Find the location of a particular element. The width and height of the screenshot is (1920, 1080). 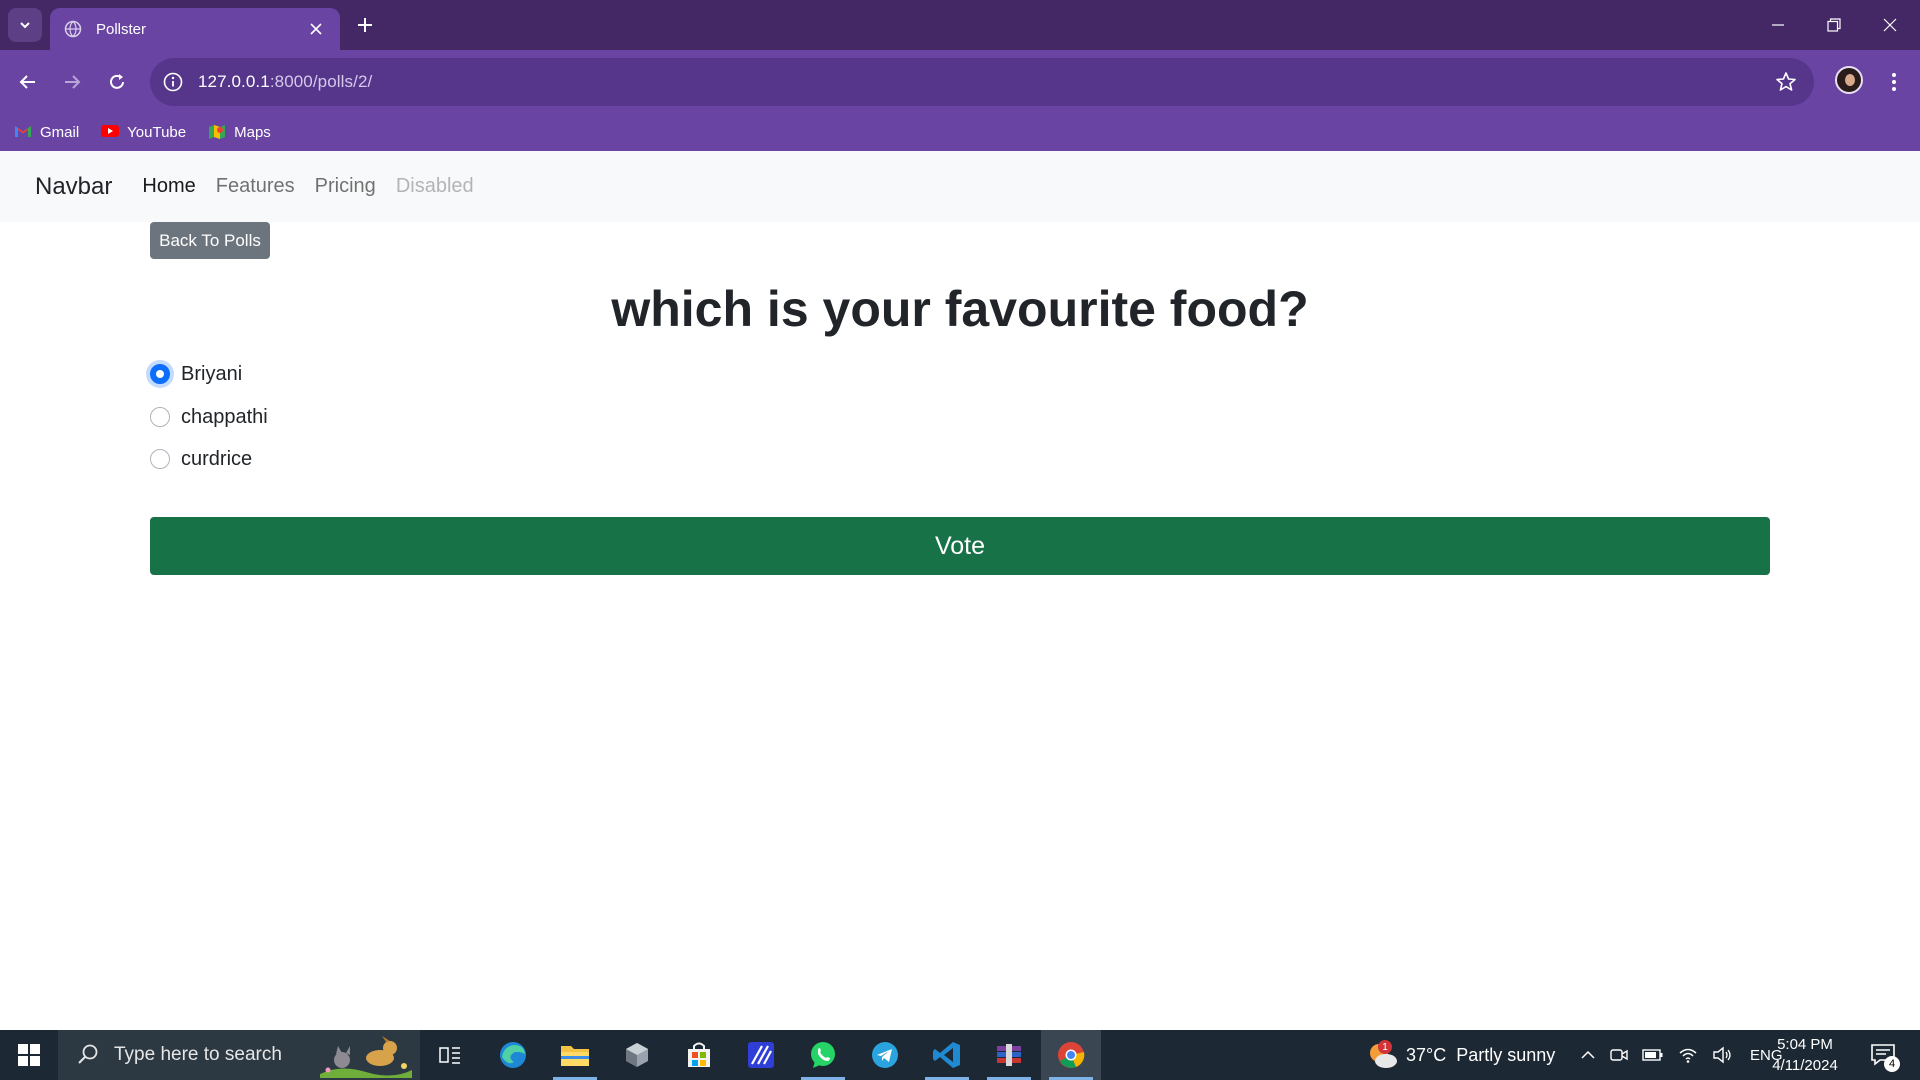

tab-title: Pollster is located at coordinates (121, 29).